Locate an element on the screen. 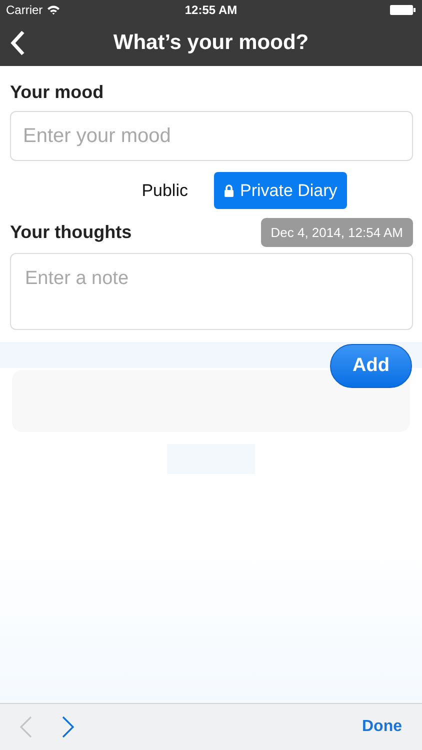 The height and width of the screenshot is (750, 422). visibility-option: Private Diary is located at coordinates (281, 190).